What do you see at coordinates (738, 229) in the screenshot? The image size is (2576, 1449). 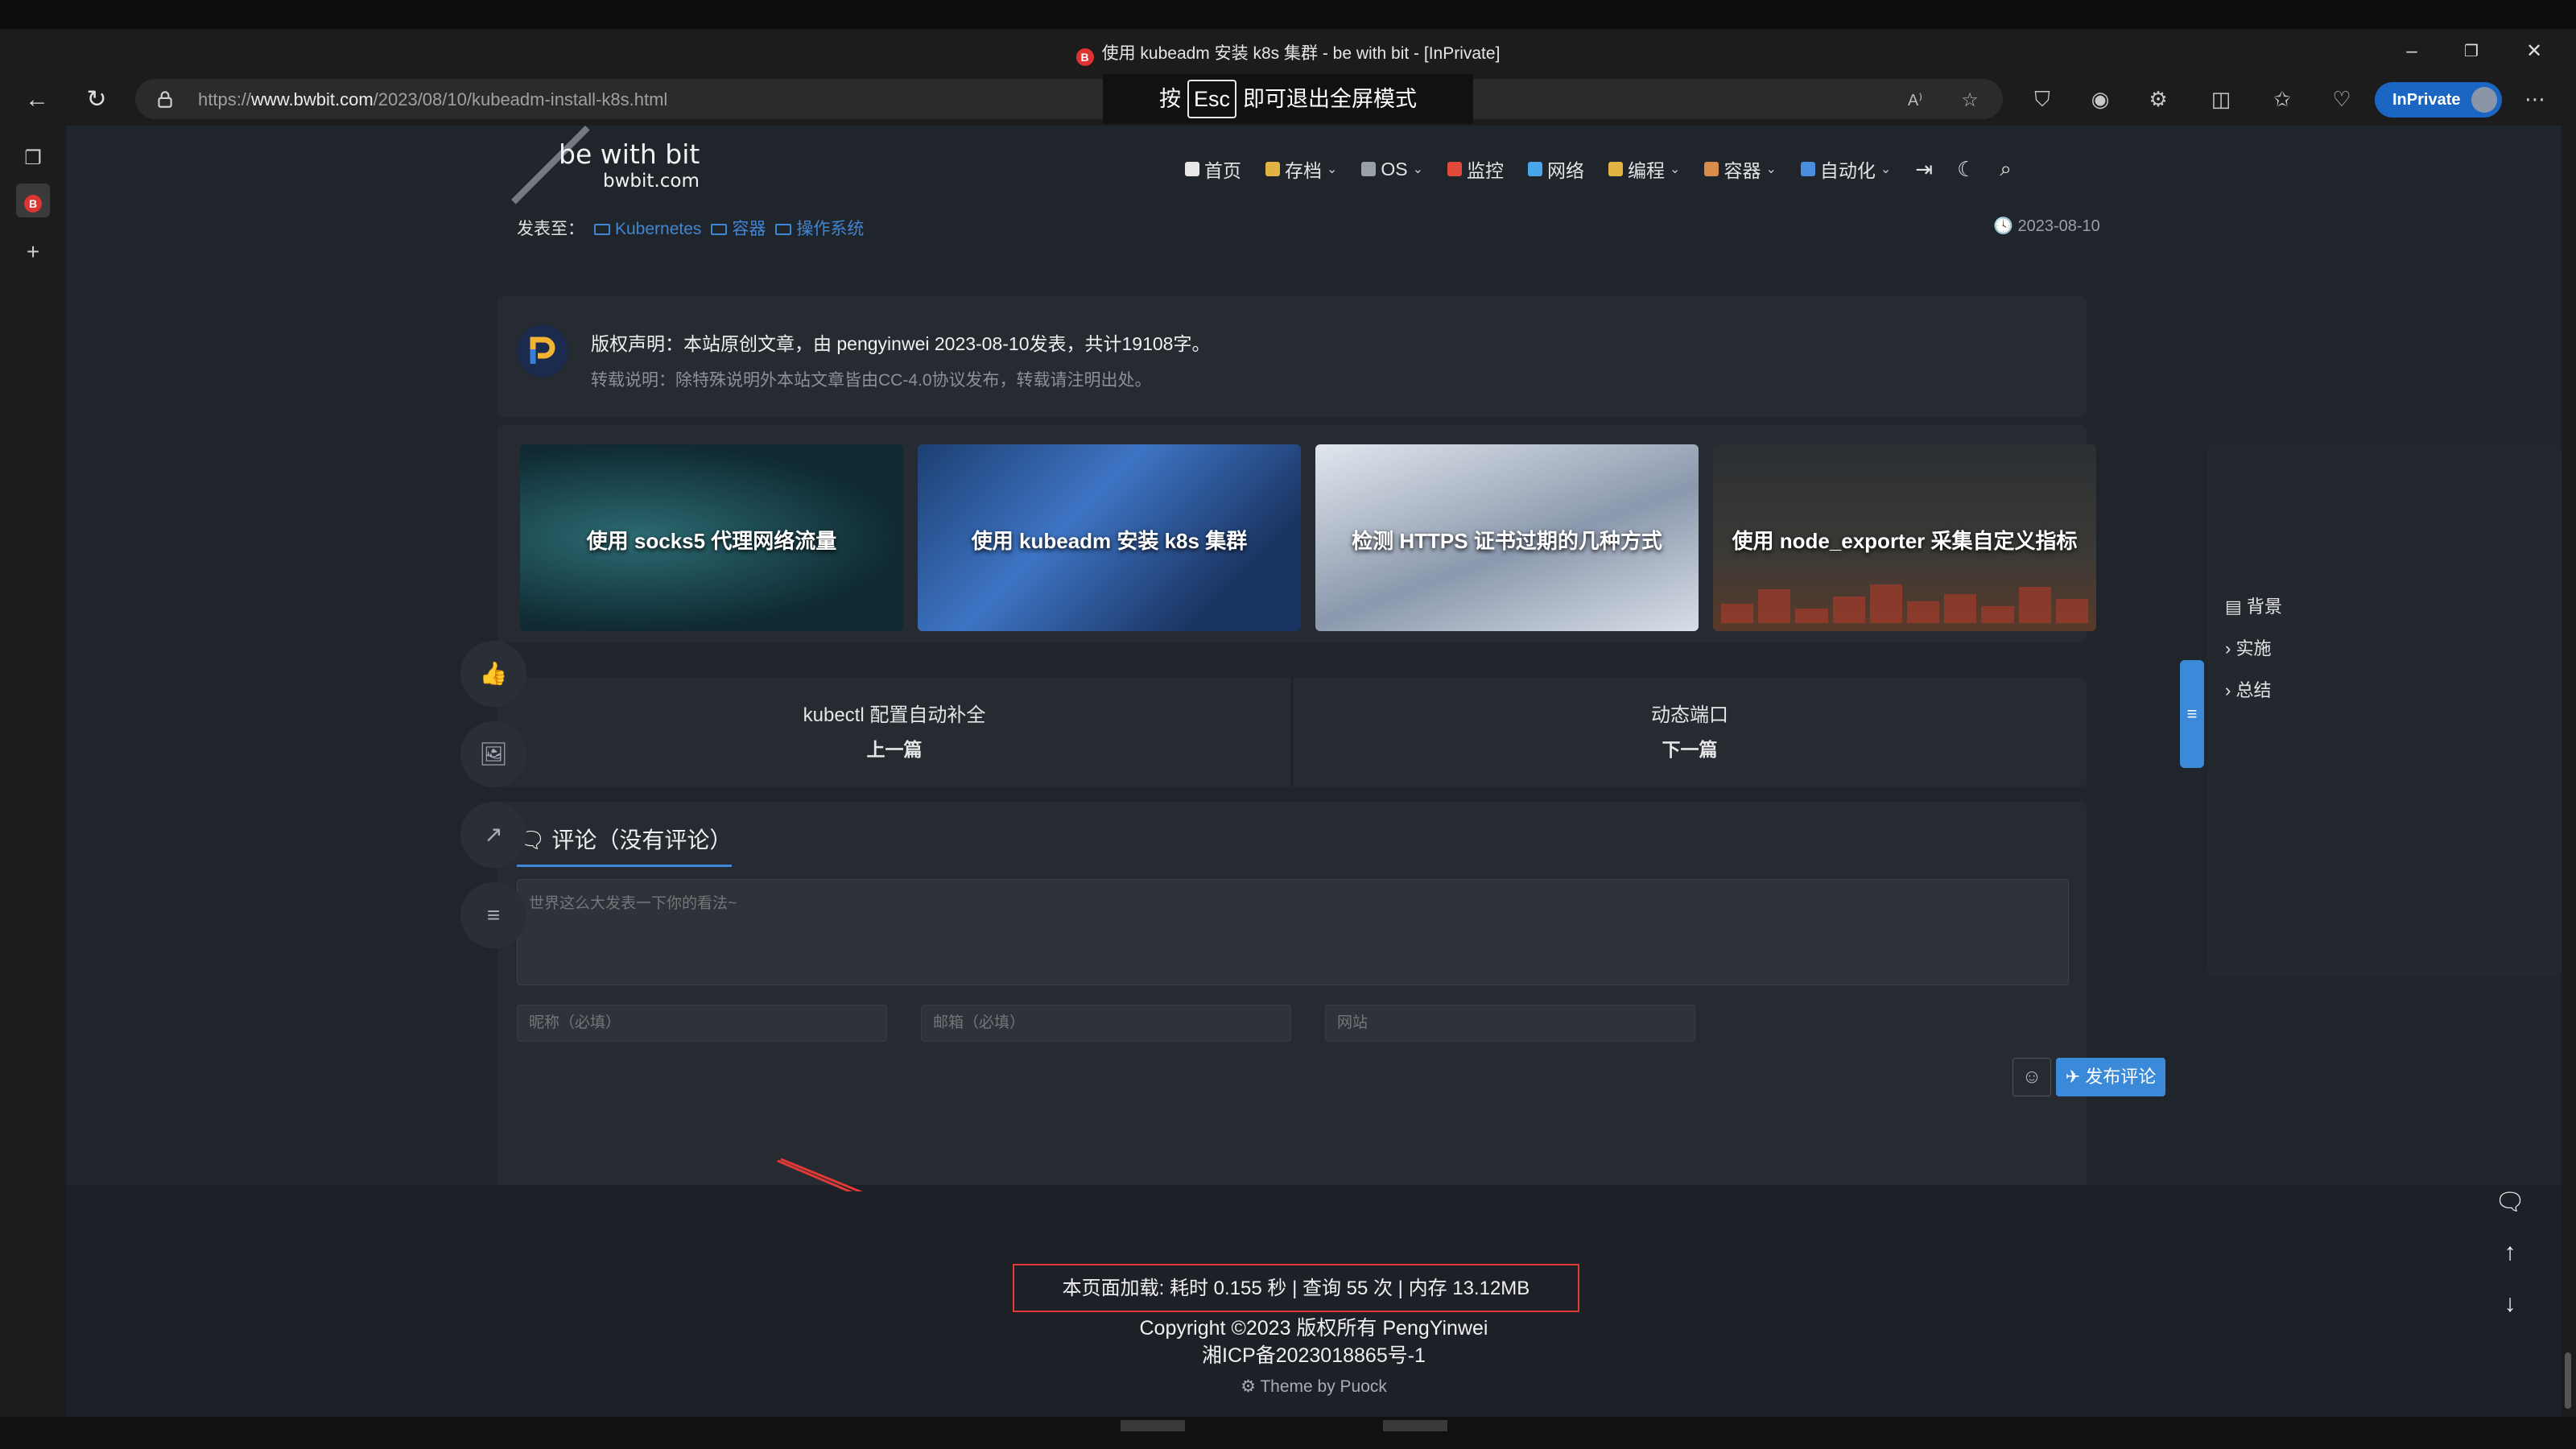 I see `category-link: 容器` at bounding box center [738, 229].